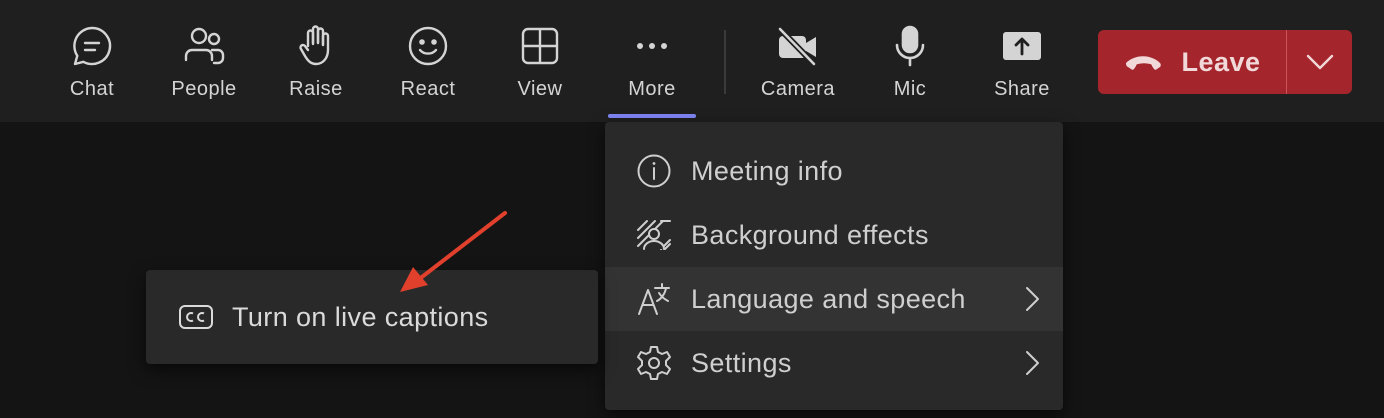 Image resolution: width=1384 pixels, height=418 pixels. Describe the element at coordinates (1144, 63) in the screenshot. I see `hang-up-icon` at that location.